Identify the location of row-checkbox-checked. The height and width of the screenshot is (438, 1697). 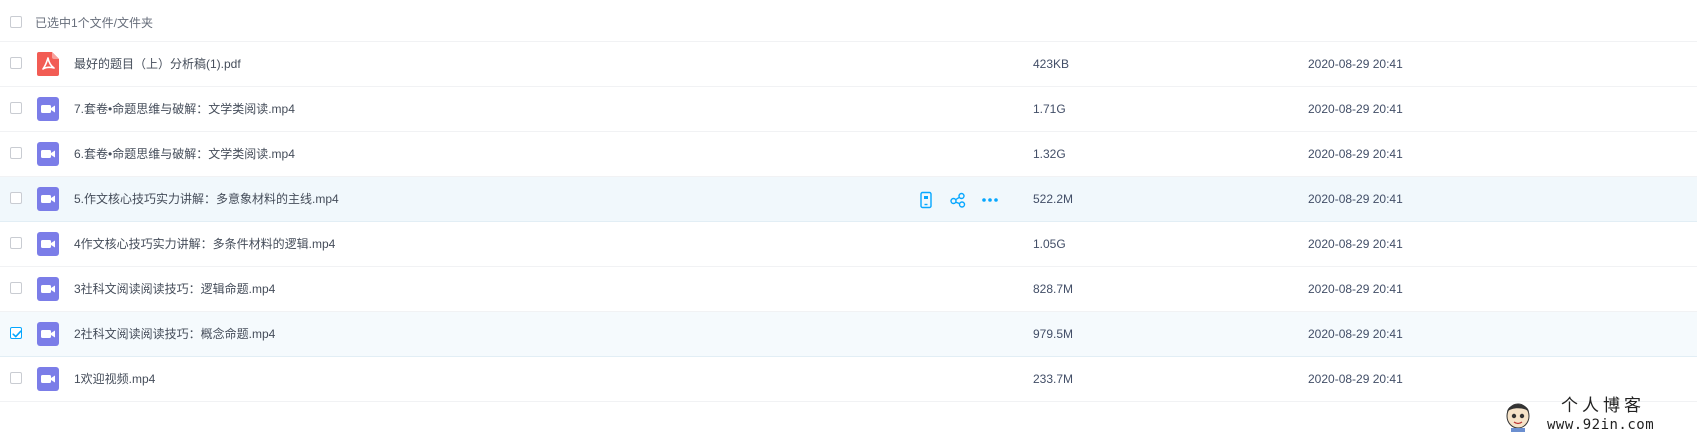
(16, 333).